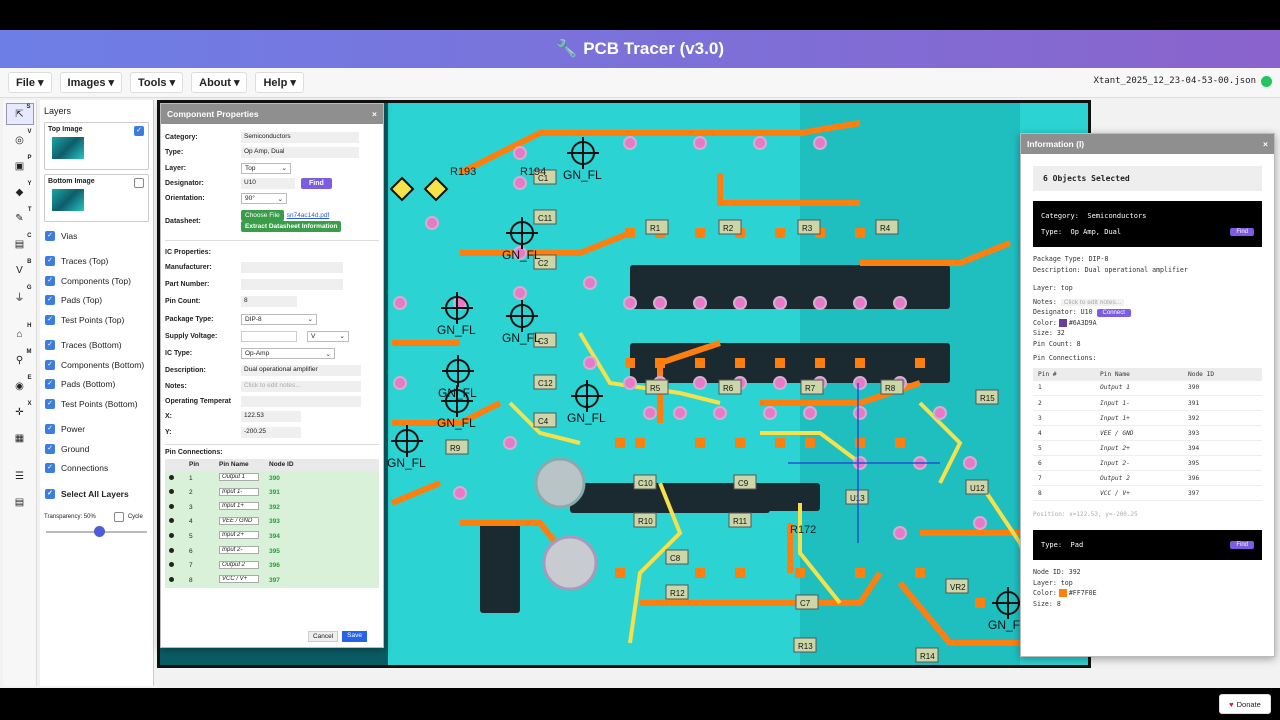 Image resolution: width=1280 pixels, height=720 pixels. I want to click on category-field: Semiconductors, so click(300, 138).